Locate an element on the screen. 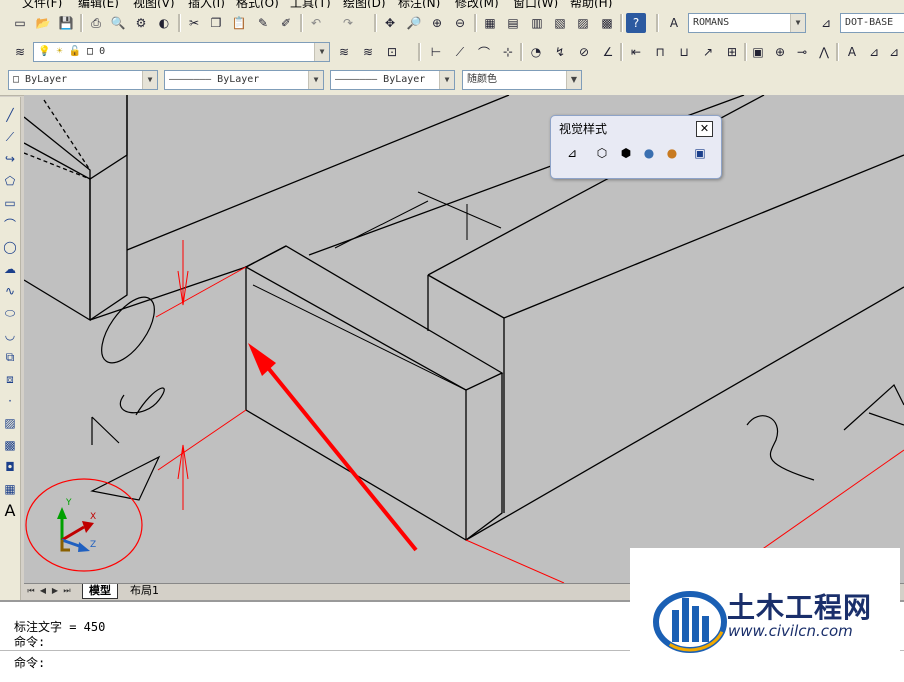 This screenshot has width=904, height=682. close-icon: ✕ is located at coordinates (704, 129).